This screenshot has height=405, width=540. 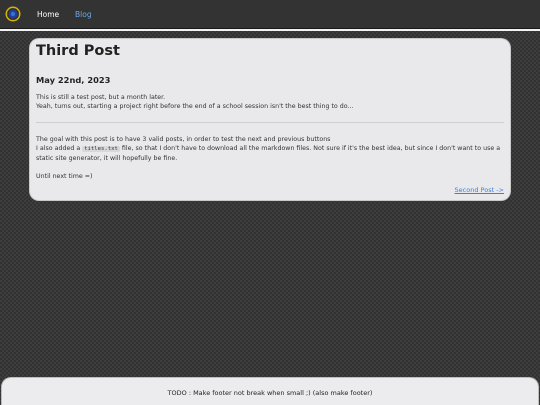 I want to click on nav-blog-link: Blog, so click(x=83, y=14).